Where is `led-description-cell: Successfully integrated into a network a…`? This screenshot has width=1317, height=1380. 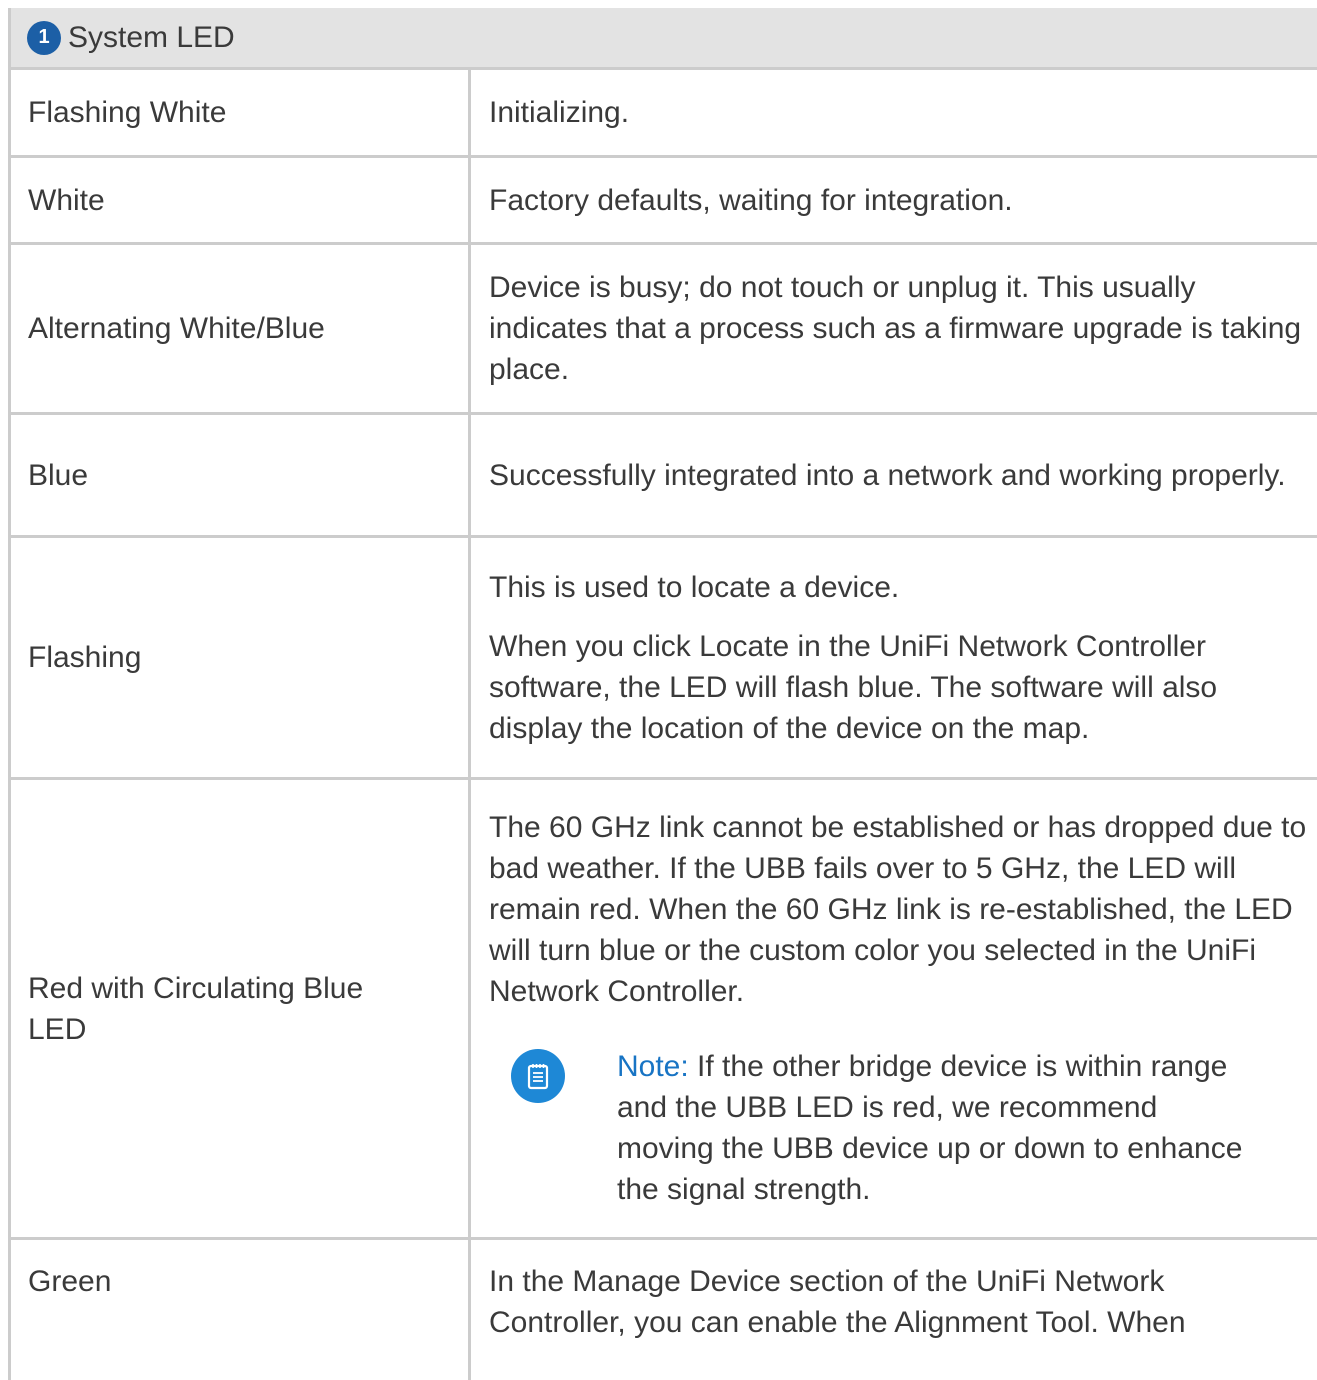
led-description-cell: Successfully integrated into a network a… is located at coordinates (894, 475).